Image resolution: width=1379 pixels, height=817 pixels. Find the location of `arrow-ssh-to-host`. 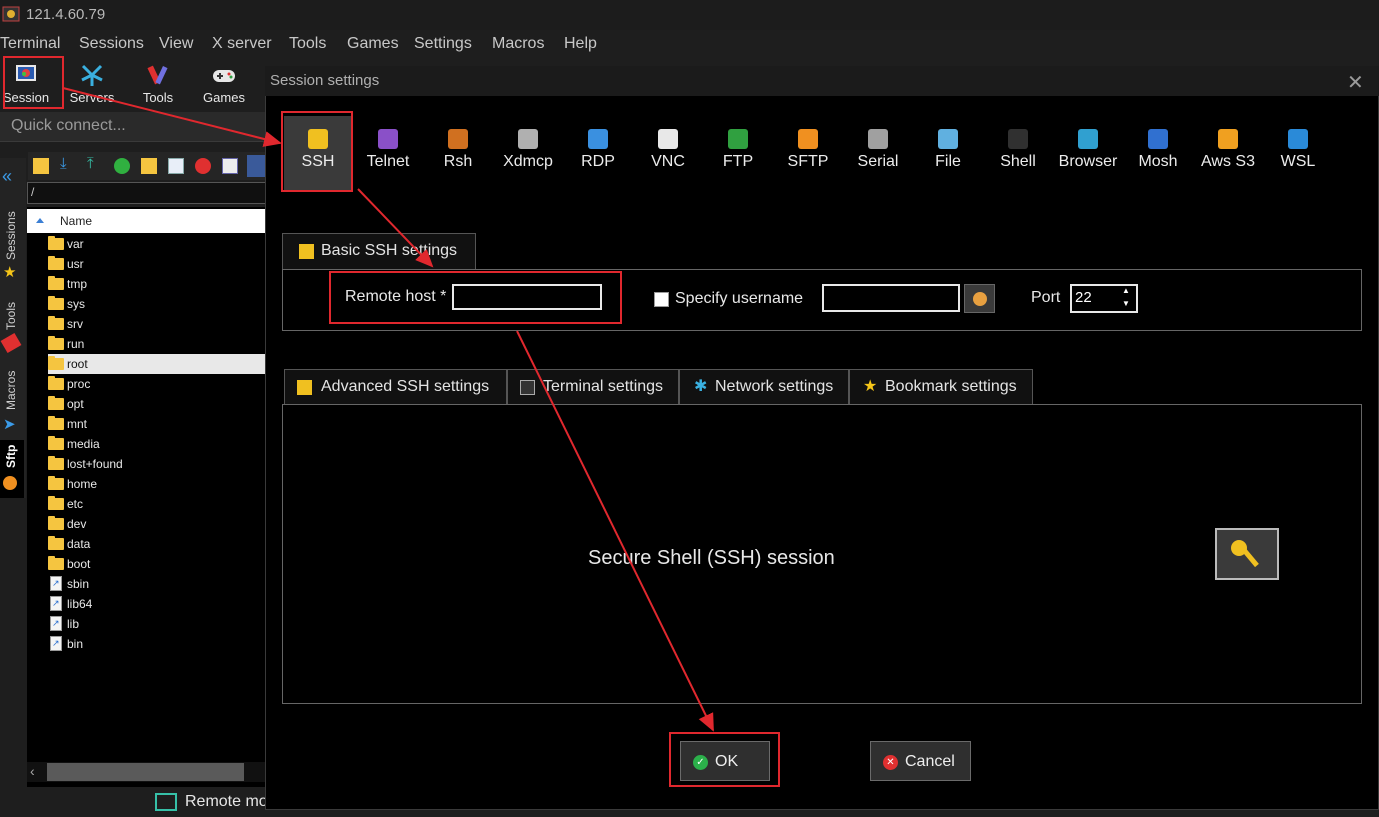

arrow-ssh-to-host is located at coordinates (395, 228).